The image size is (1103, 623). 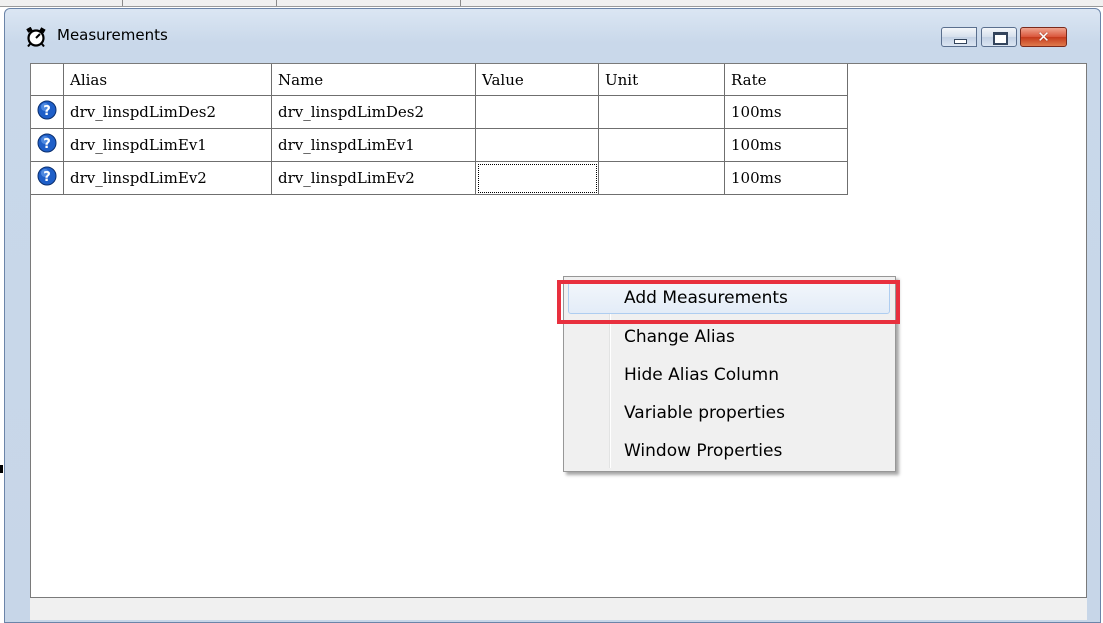 What do you see at coordinates (537, 178) in the screenshot?
I see `cell-value-focused` at bounding box center [537, 178].